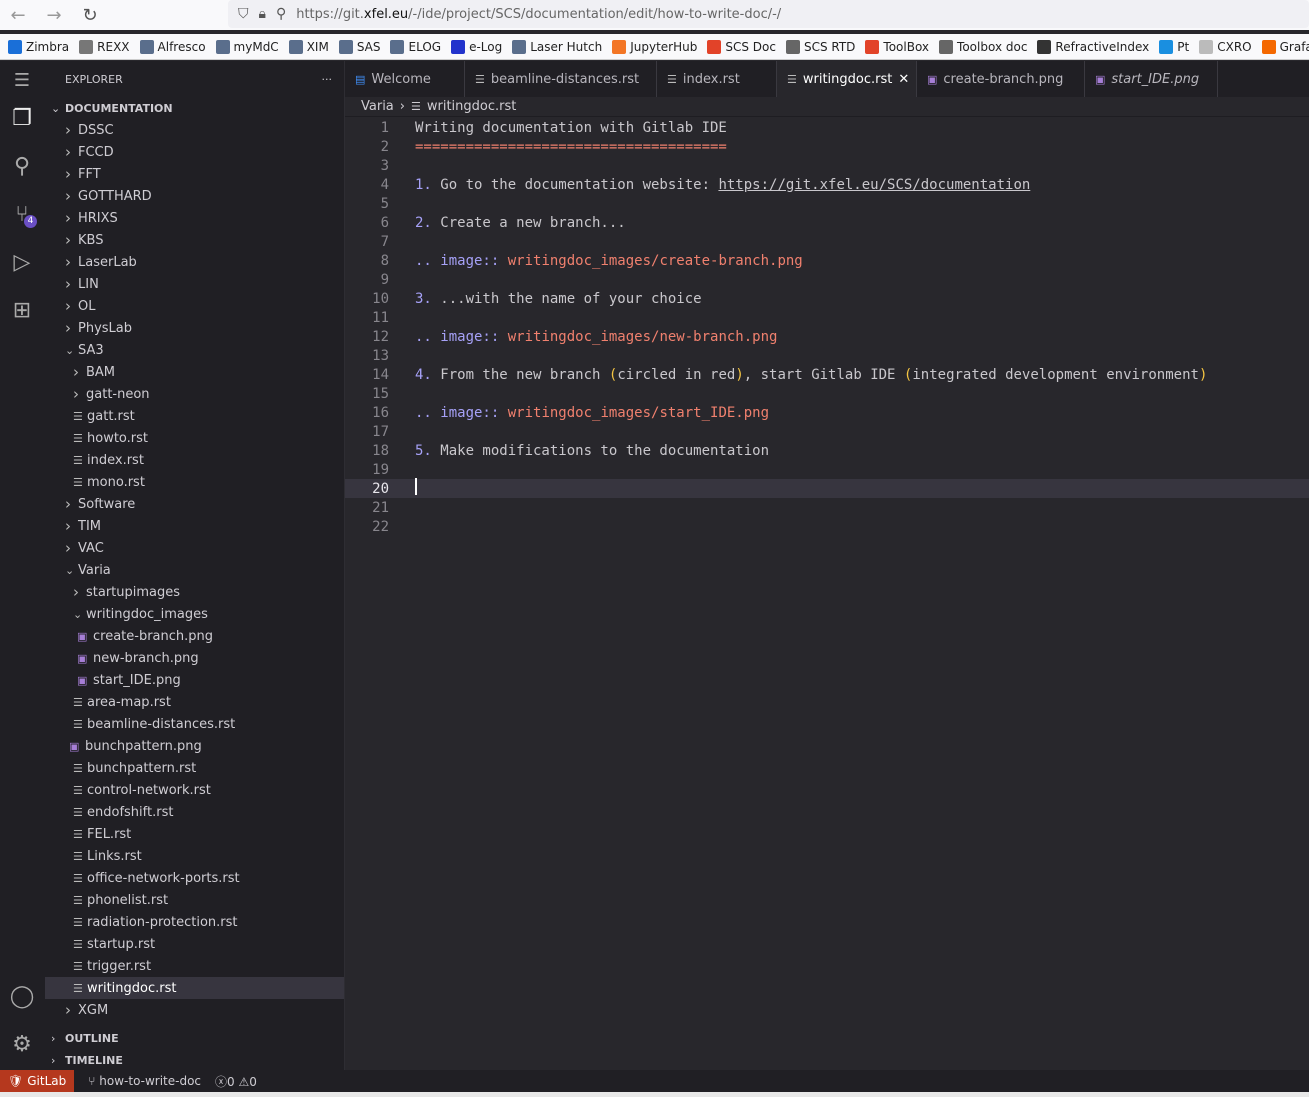 This screenshot has height=1097, width=1309. Describe the element at coordinates (561, 79) in the screenshot. I see `tab-beamline-distances-rst: ☰ beamline-distances.rst` at that location.